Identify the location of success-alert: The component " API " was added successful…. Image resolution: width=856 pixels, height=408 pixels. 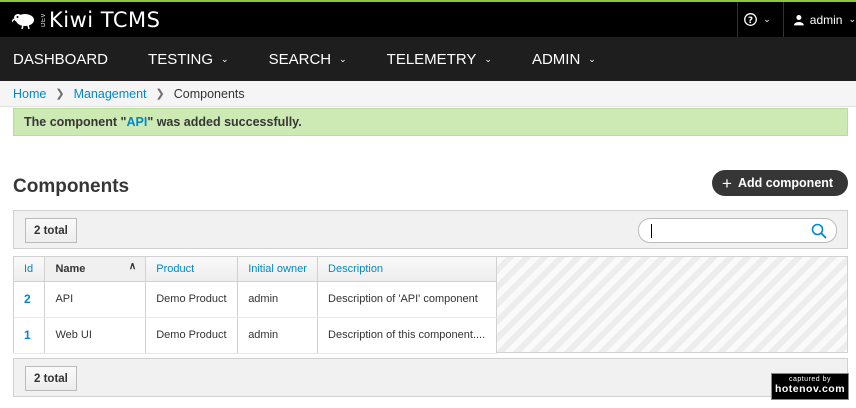
(430, 122).